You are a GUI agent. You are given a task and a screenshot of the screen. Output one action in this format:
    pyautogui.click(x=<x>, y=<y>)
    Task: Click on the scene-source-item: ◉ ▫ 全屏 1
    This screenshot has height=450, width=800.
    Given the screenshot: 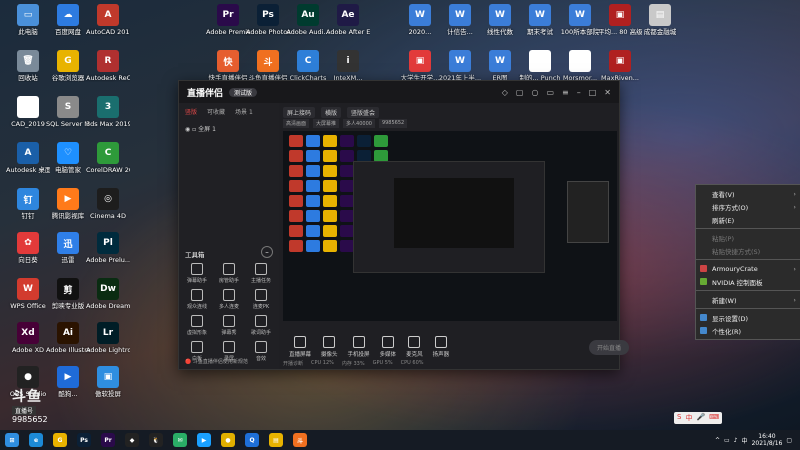 What is the action you would take?
    pyautogui.click(x=229, y=128)
    